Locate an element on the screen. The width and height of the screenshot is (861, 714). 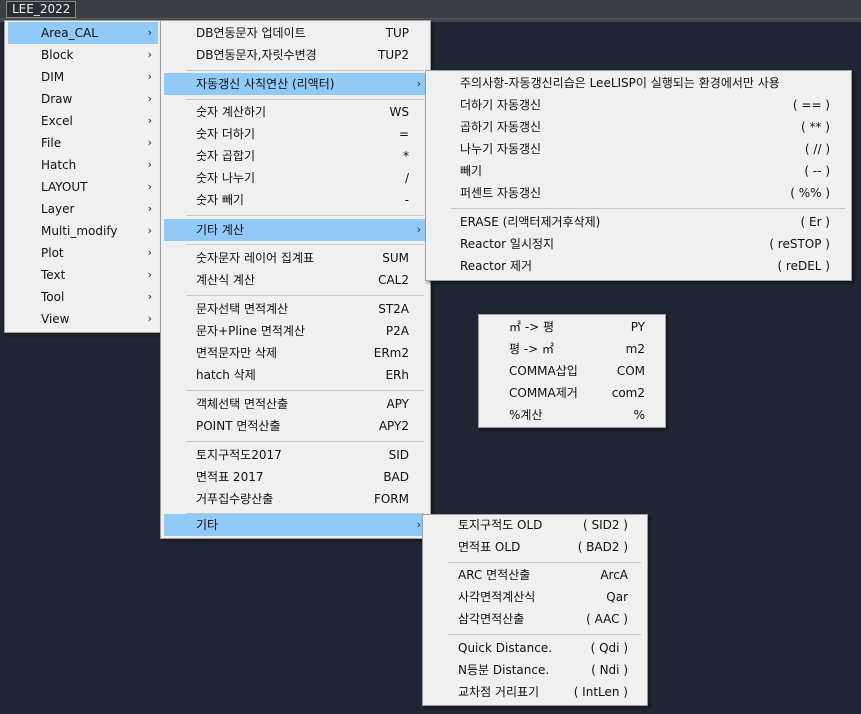
menu-item-label: Layer is located at coordinates (58, 209).